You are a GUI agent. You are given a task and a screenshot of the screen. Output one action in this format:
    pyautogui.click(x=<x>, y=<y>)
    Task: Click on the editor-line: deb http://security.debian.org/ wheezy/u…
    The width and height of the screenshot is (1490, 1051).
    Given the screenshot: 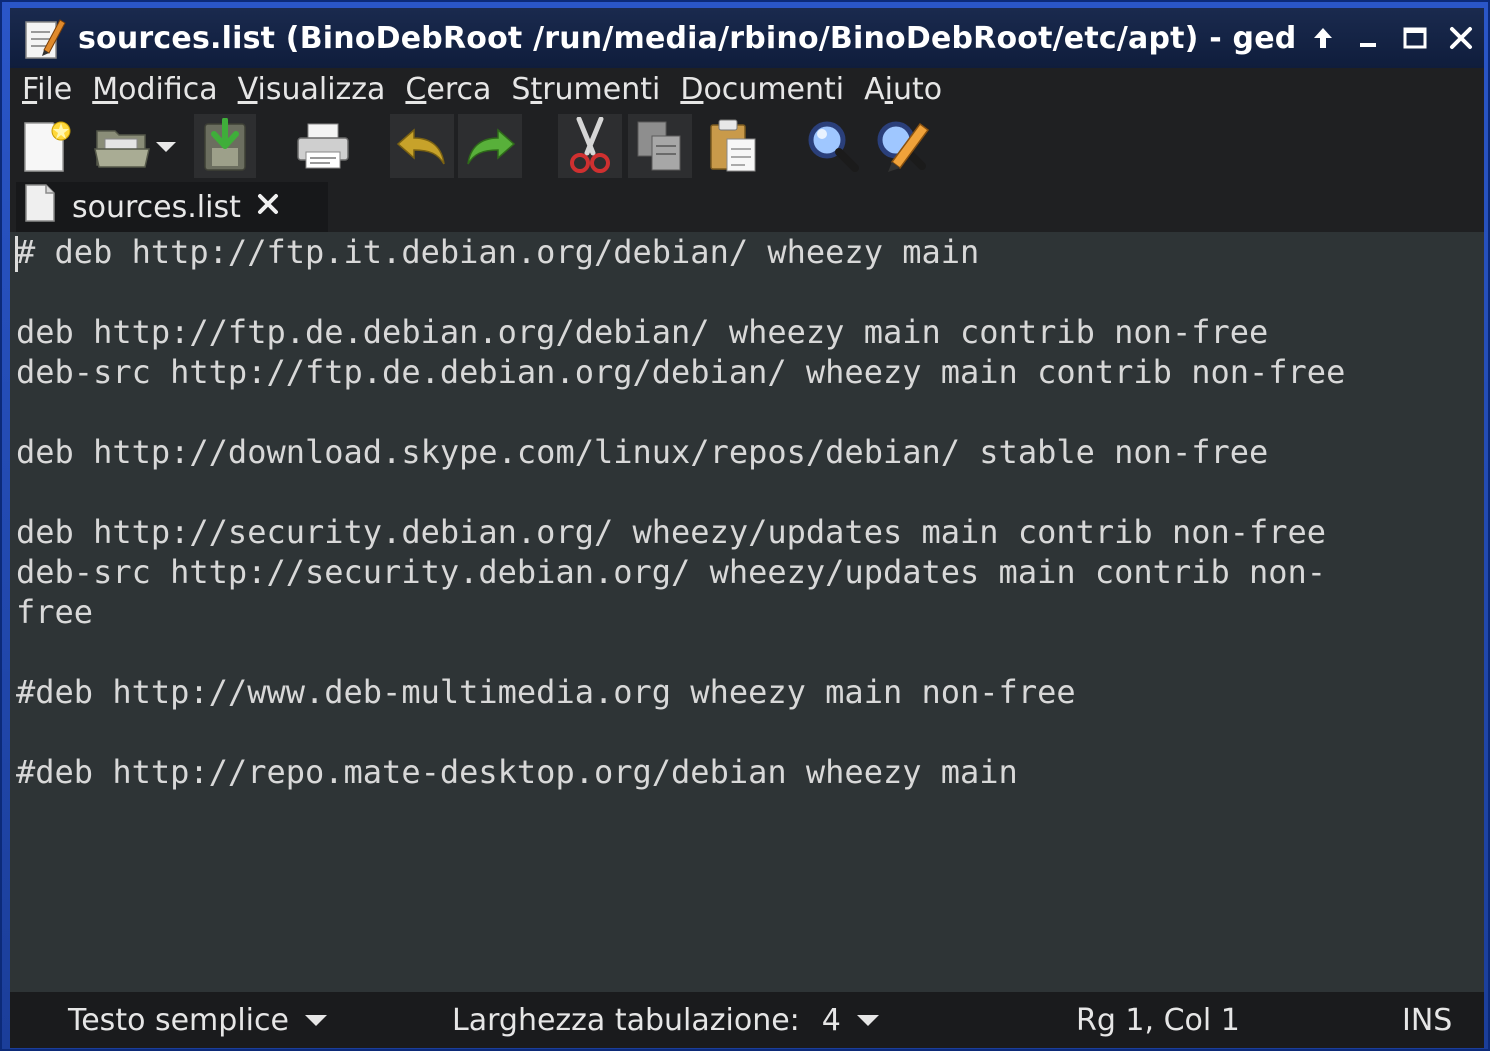 What is the action you would take?
    pyautogui.click(x=671, y=532)
    